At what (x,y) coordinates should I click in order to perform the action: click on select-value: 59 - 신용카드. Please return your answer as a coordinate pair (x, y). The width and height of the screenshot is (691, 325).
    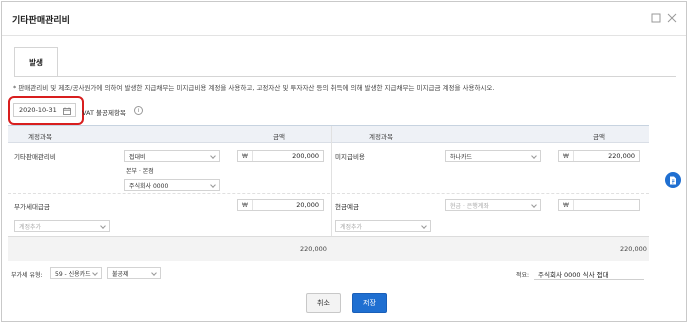
    Looking at the image, I should click on (73, 274).